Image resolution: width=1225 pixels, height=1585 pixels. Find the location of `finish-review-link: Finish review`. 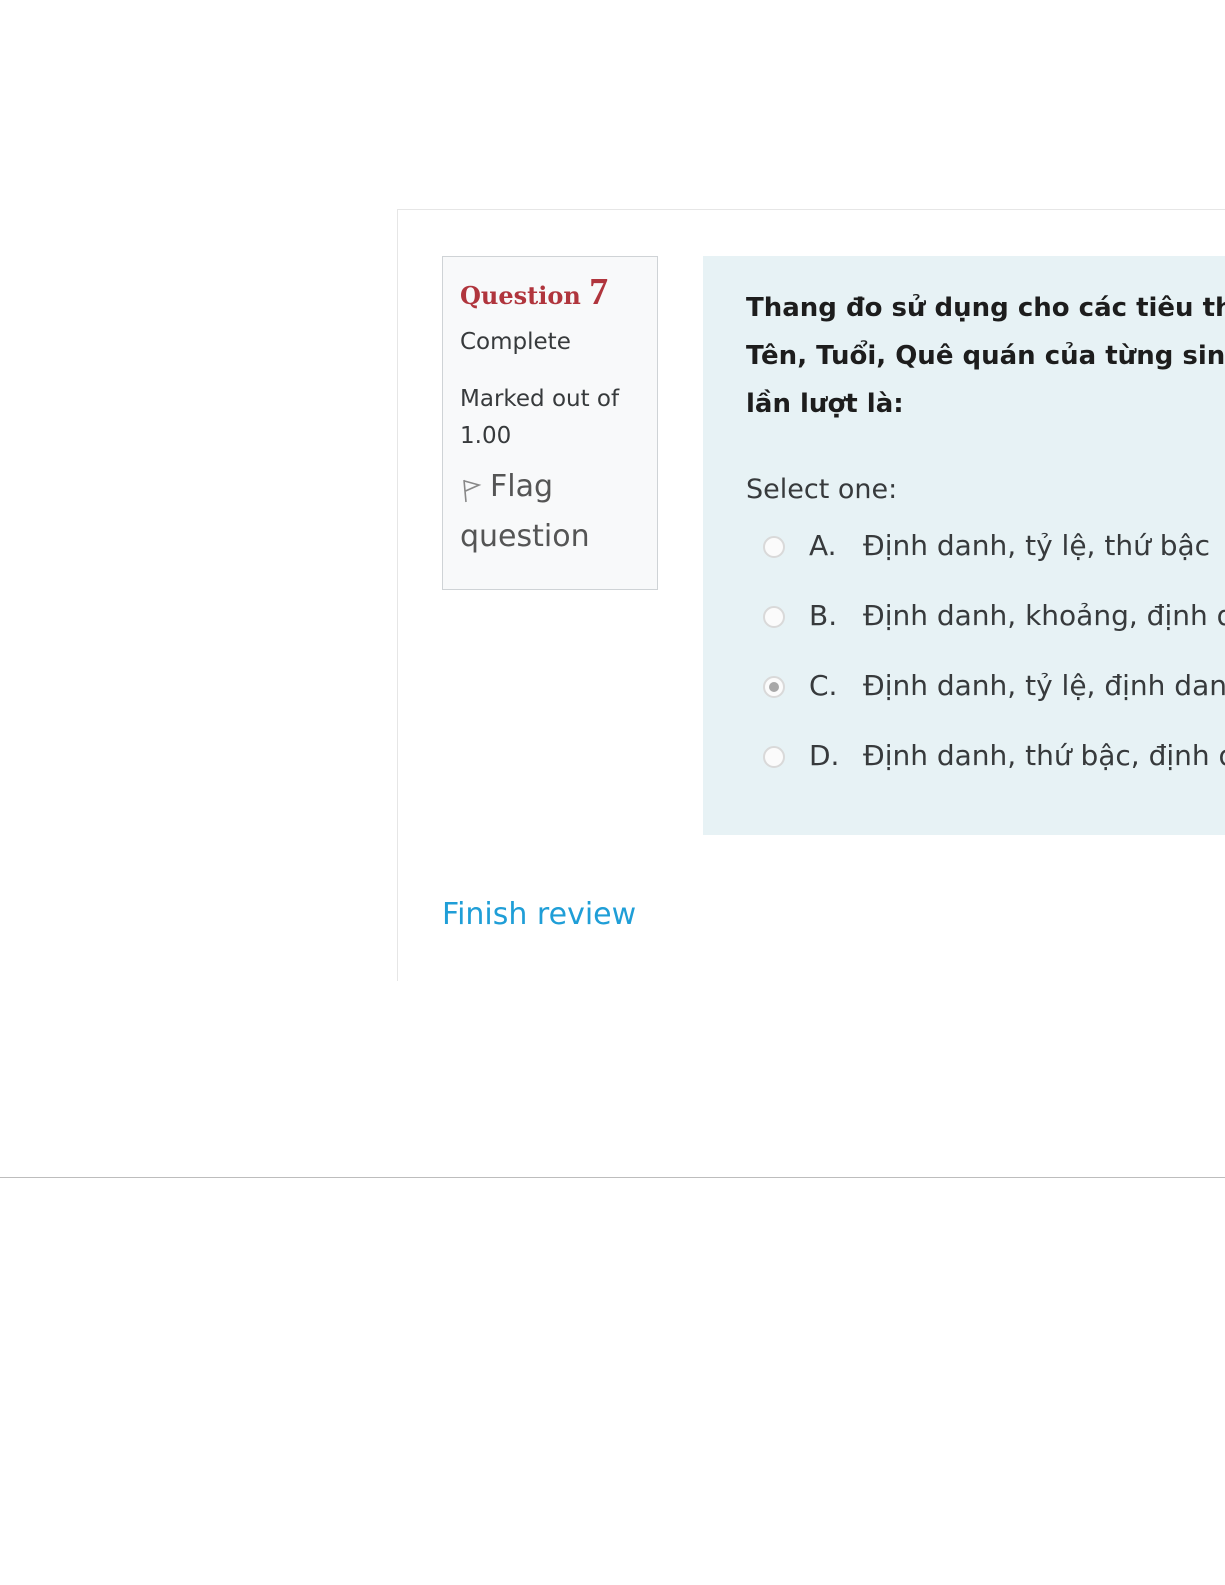

finish-review-link: Finish review is located at coordinates (539, 915).